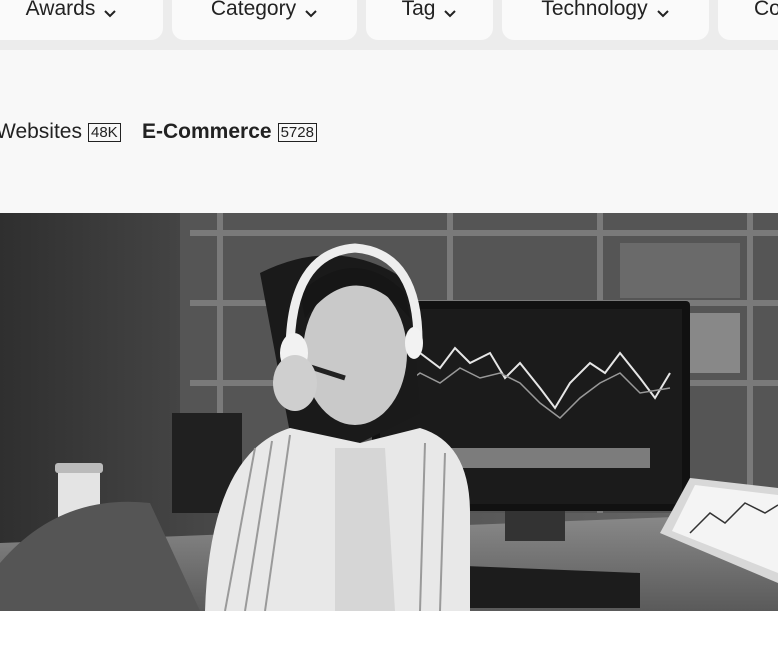  I want to click on filter-bar-divider, so click(389, 47).